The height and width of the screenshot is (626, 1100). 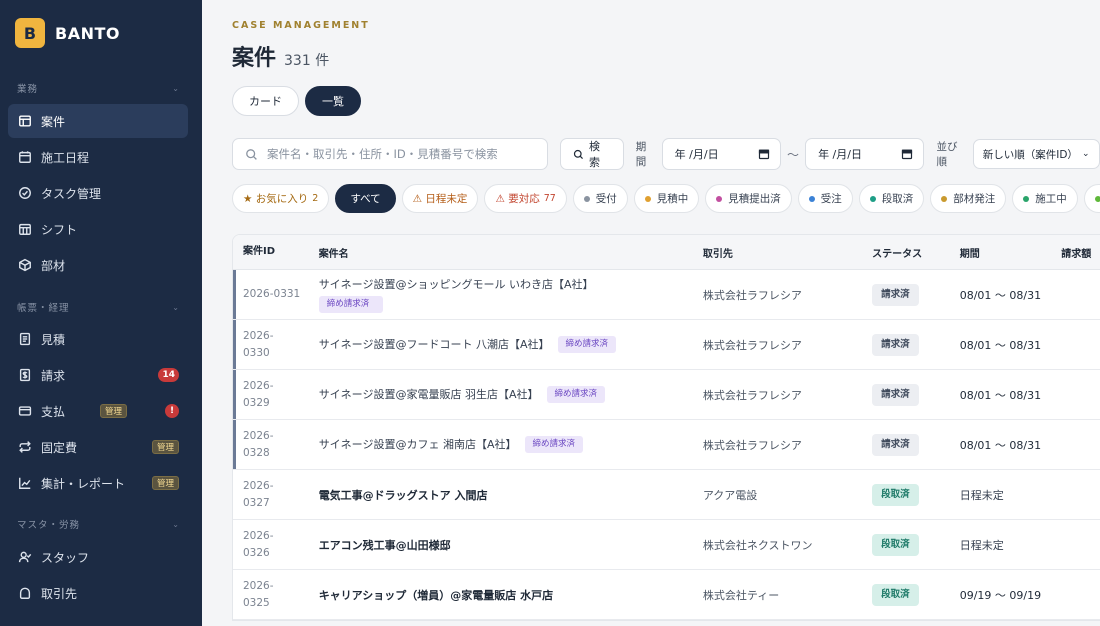 I want to click on sidebar-item-reports: 集計・レポート 管理, so click(x=98, y=483).